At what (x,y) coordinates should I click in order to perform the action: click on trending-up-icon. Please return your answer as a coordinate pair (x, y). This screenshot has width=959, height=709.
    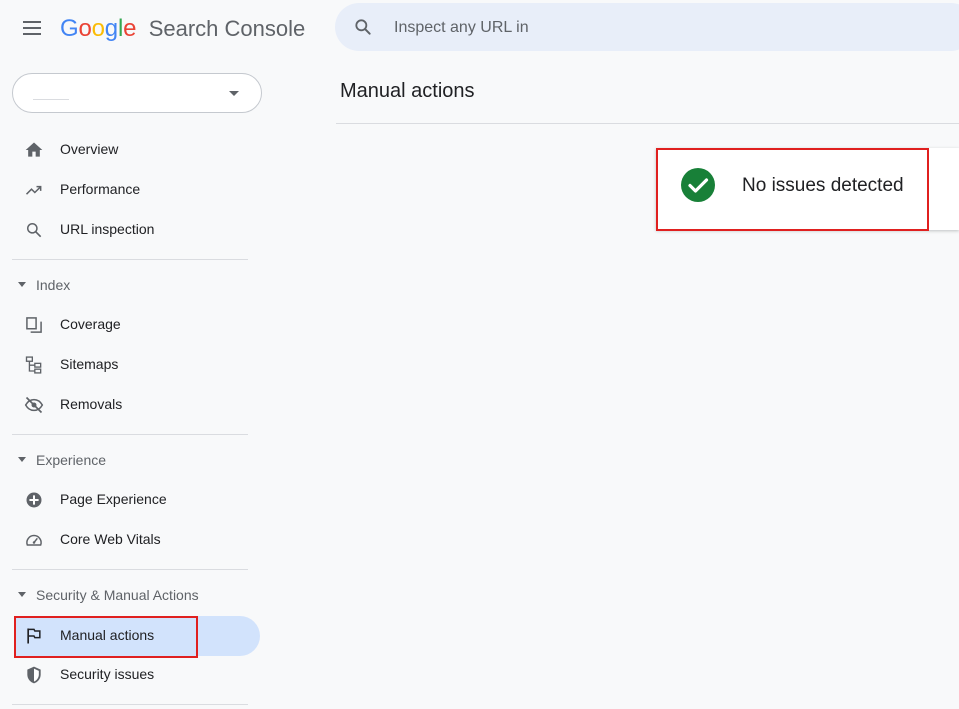
    Looking at the image, I should click on (33, 190).